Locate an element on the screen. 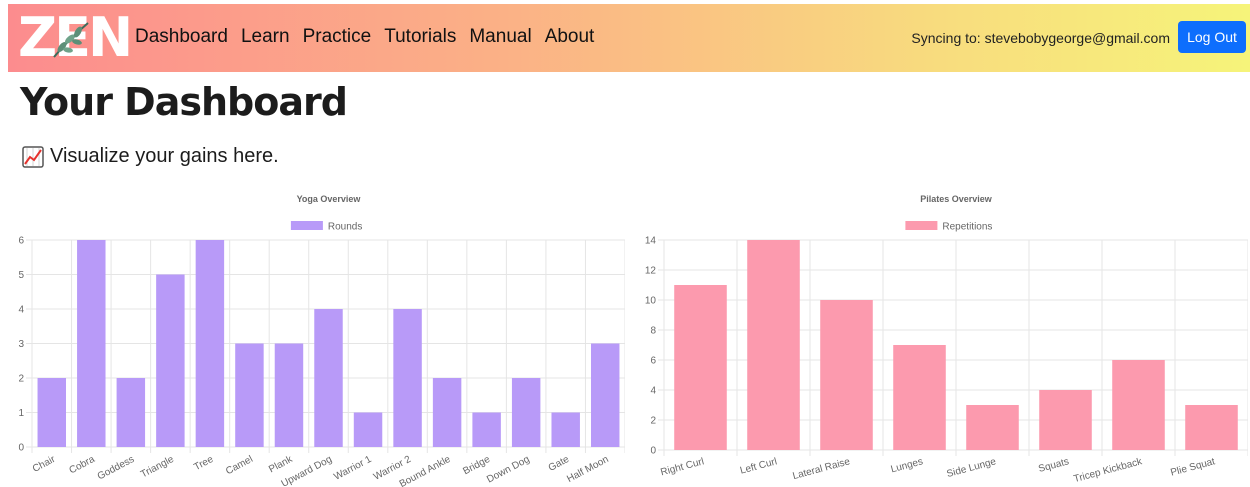 The height and width of the screenshot is (487, 1250). yoga-y-tick-label: 6 is located at coordinates (21, 241).